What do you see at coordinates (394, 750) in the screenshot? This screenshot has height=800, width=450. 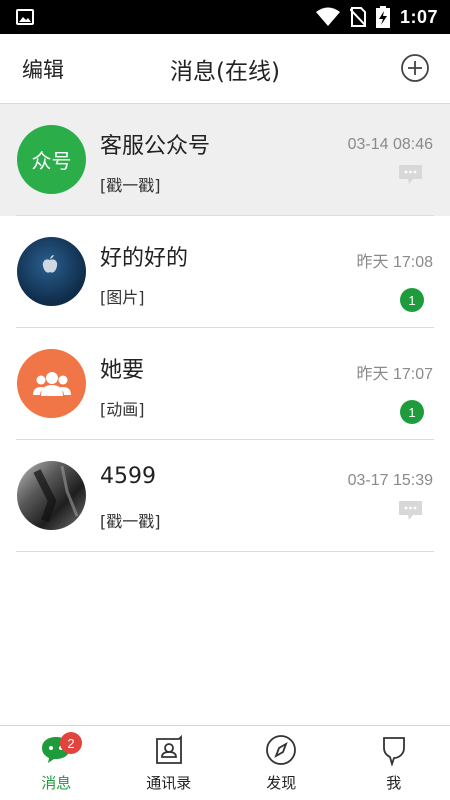 I see `profile-icon` at bounding box center [394, 750].